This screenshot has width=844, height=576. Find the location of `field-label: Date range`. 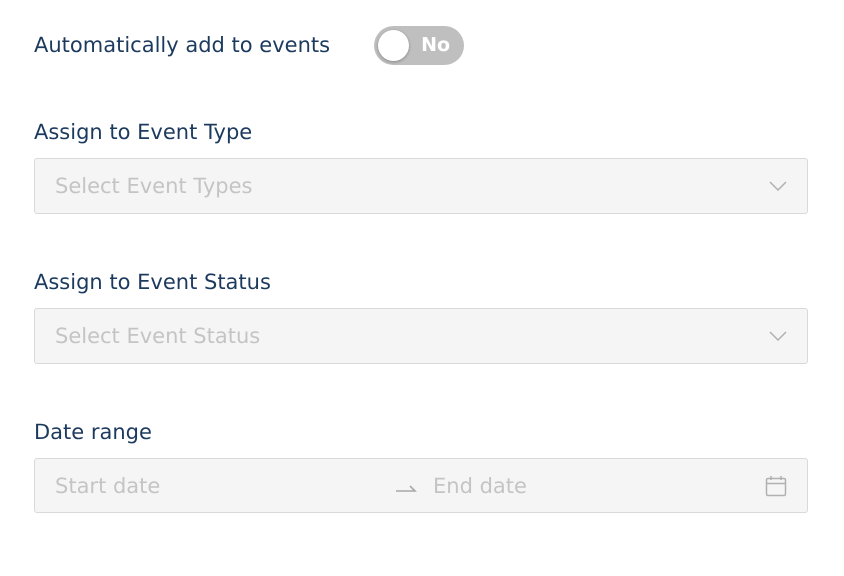

field-label: Date range is located at coordinates (93, 432).